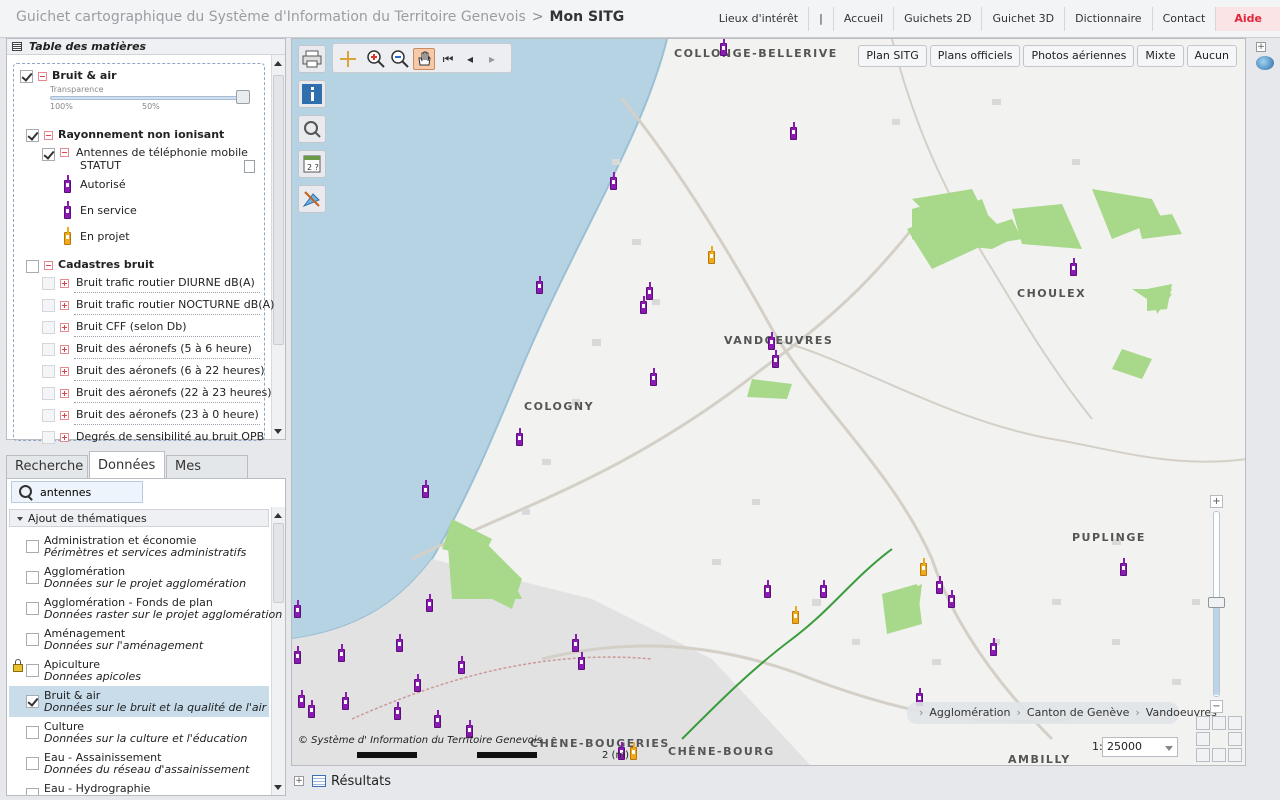 This screenshot has height=800, width=1280. What do you see at coordinates (278, 563) in the screenshot?
I see `scroll-thumb` at bounding box center [278, 563].